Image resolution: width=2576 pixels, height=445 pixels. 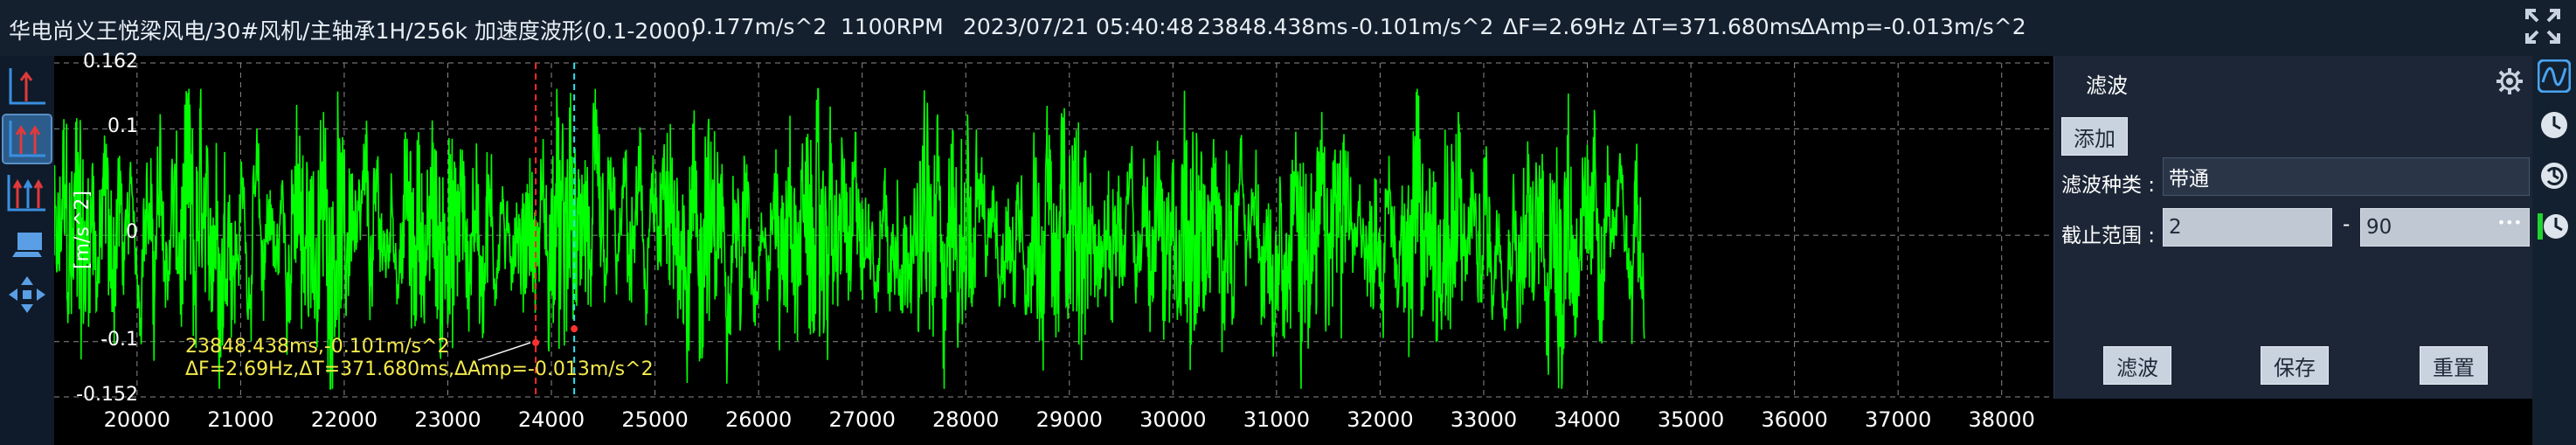 I want to click on x-tick-label: 27000, so click(x=862, y=419).